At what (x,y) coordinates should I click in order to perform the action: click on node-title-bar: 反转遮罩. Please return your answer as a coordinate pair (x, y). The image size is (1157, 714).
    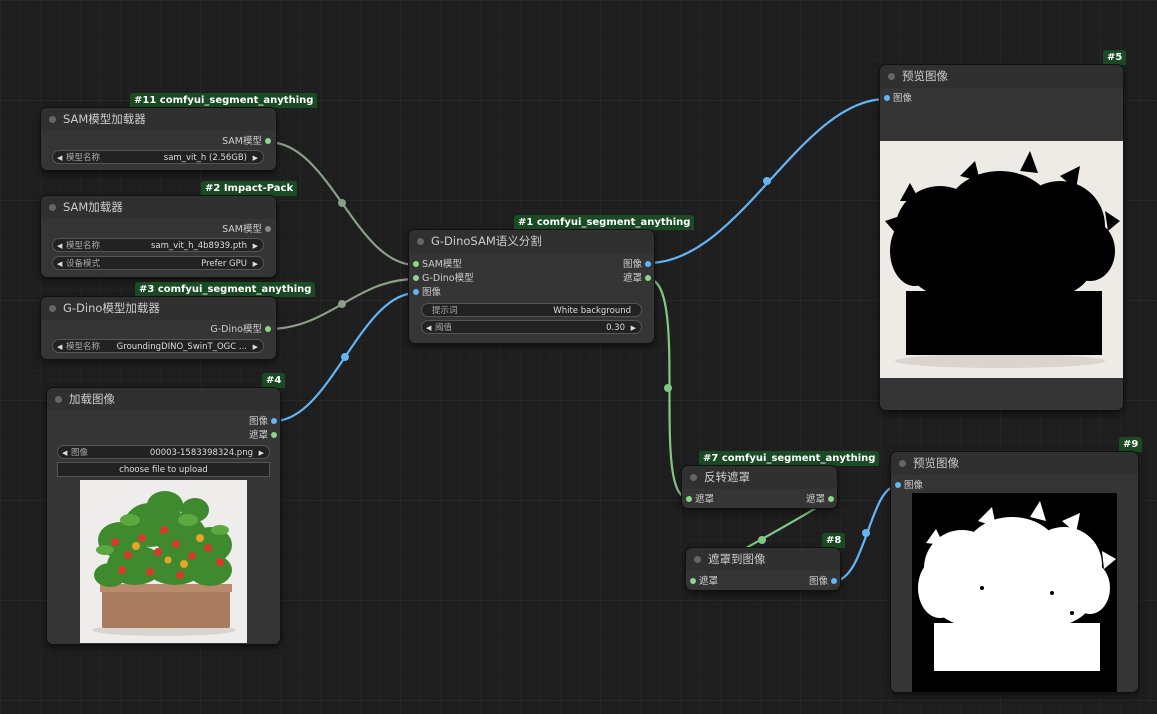
    Looking at the image, I should click on (759, 477).